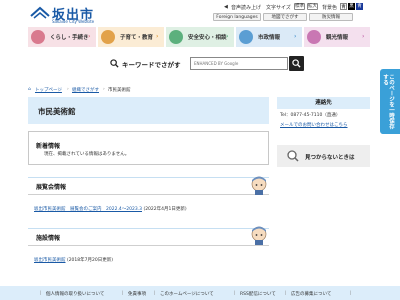 This screenshot has height=300, width=400. Describe the element at coordinates (314, 37) in the screenshot. I see `camera-icon` at that location.